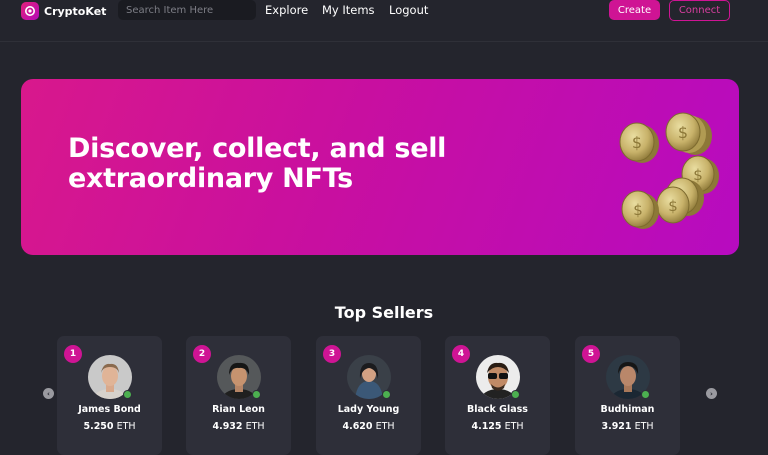  What do you see at coordinates (75, 11) in the screenshot?
I see `brand-name: CryptoKet` at bounding box center [75, 11].